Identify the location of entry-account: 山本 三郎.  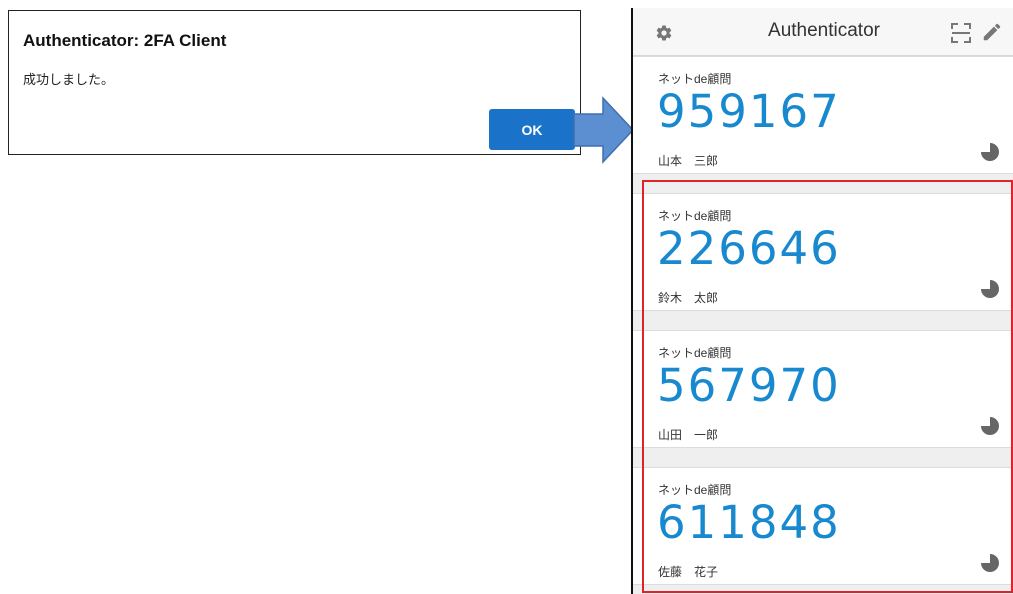
(688, 161).